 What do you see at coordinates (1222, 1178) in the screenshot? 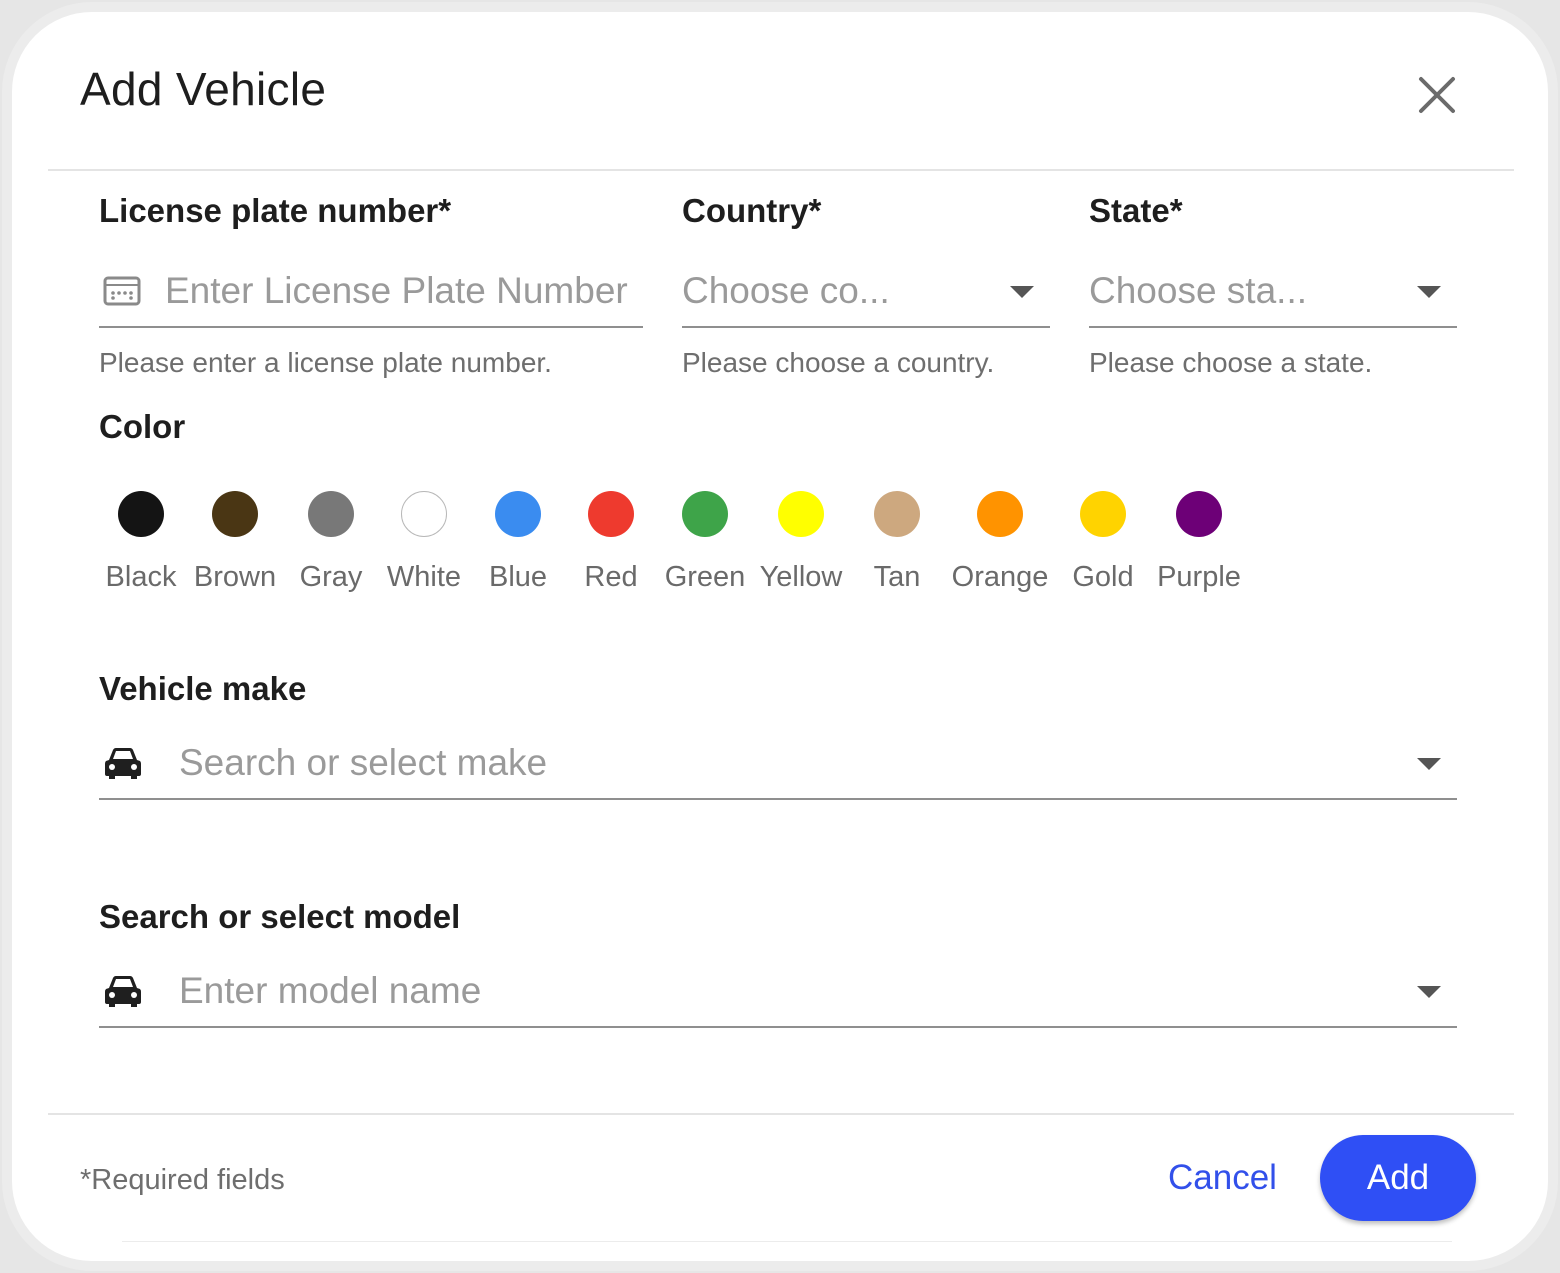
I see `cancel-button: Cancel` at bounding box center [1222, 1178].